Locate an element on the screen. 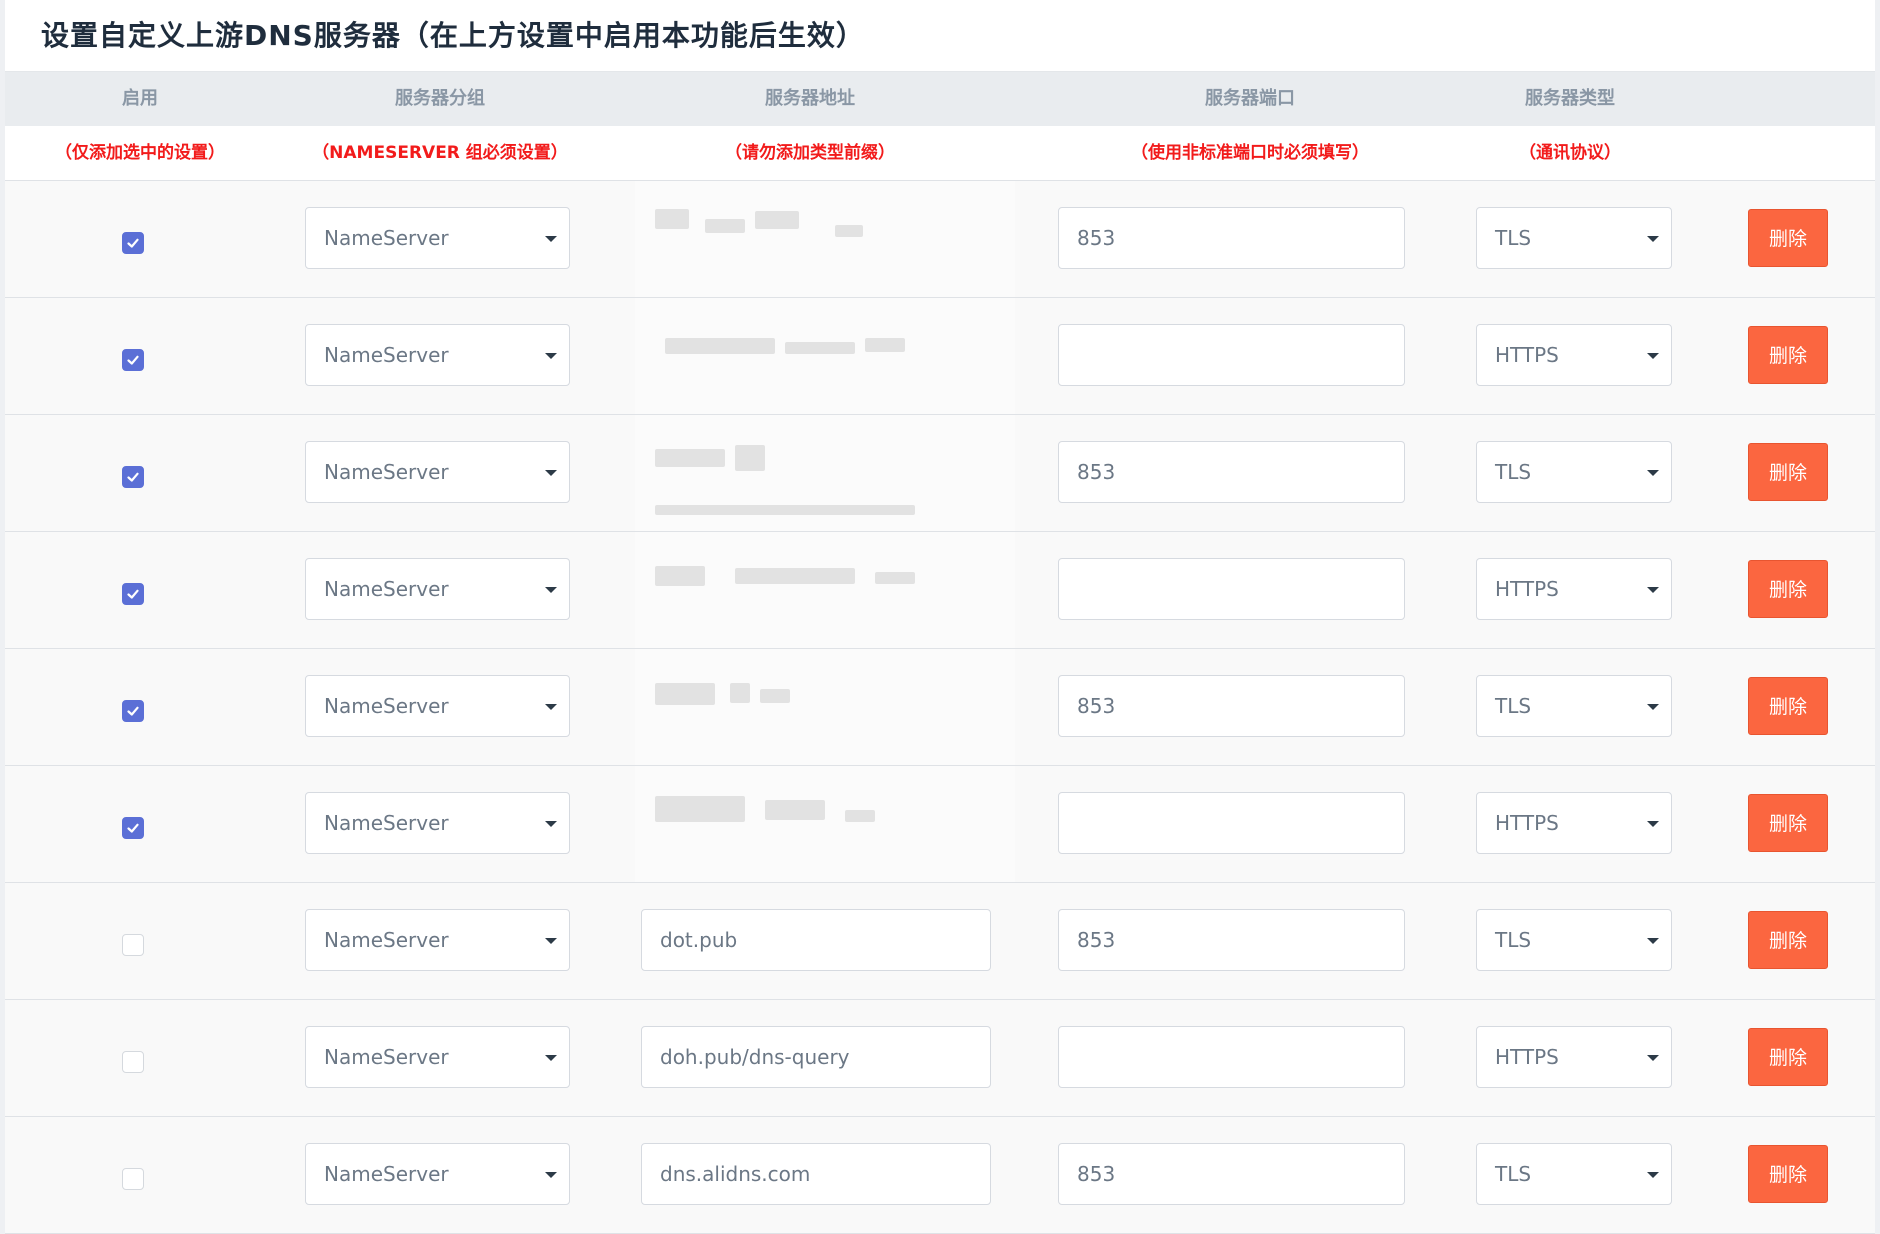 The height and width of the screenshot is (1234, 1880). address-input-value: dns.alidns.com is located at coordinates (735, 1174).